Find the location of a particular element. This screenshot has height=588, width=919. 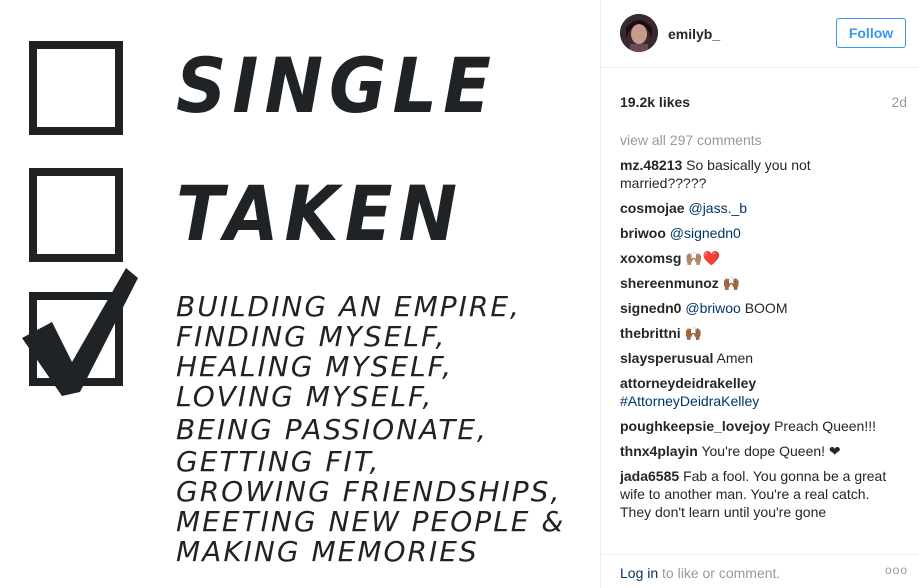

comment-item: poughkeepsie_lovejoy Preach Queen!!! is located at coordinates (756, 426).